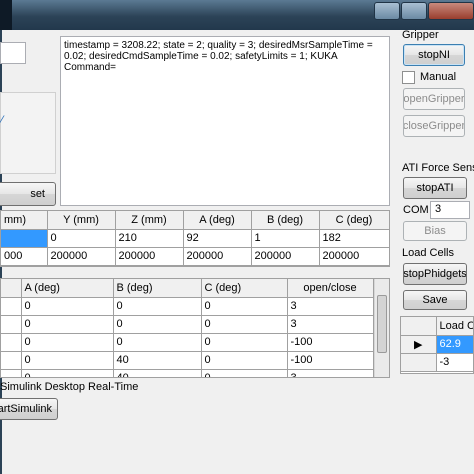 This screenshot has height=474, width=474. What do you see at coordinates (454, 326) in the screenshot?
I see `load-cell-header: Load C` at bounding box center [454, 326].